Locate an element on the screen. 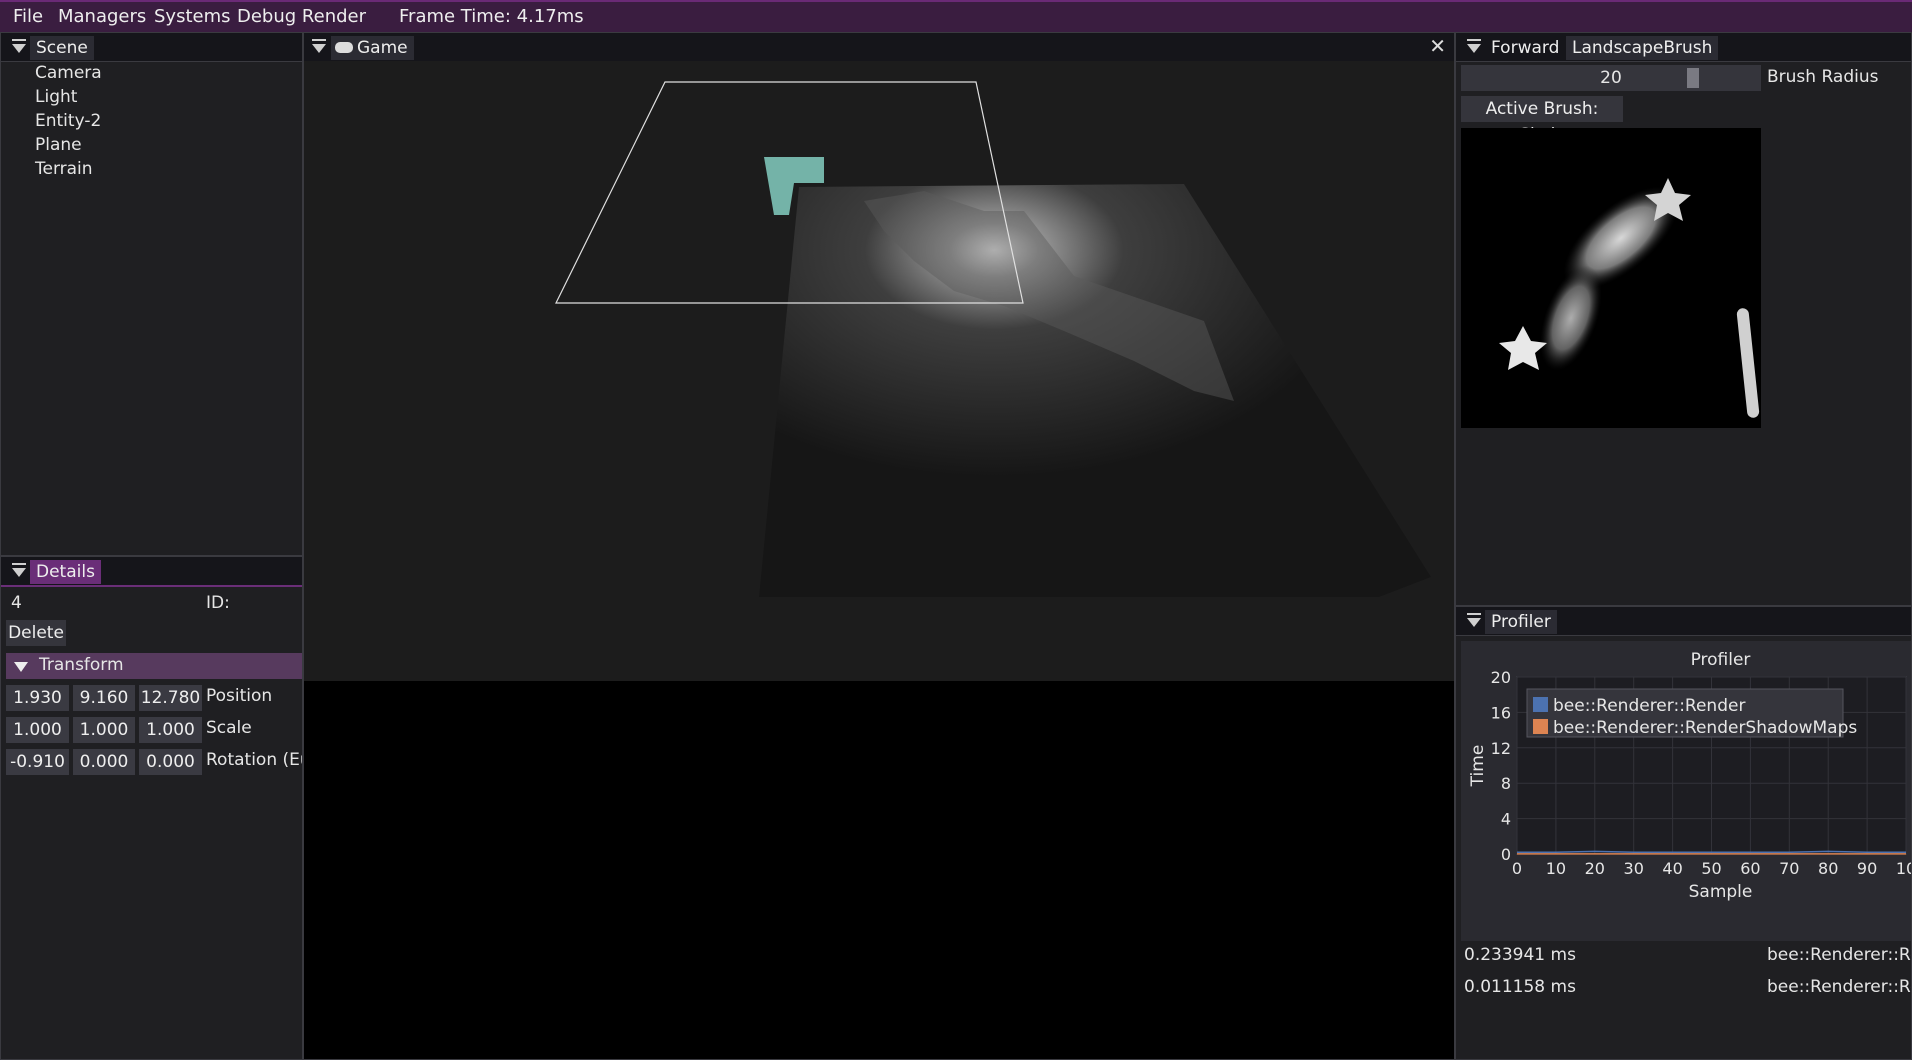  entity-light: Light is located at coordinates (56, 97).